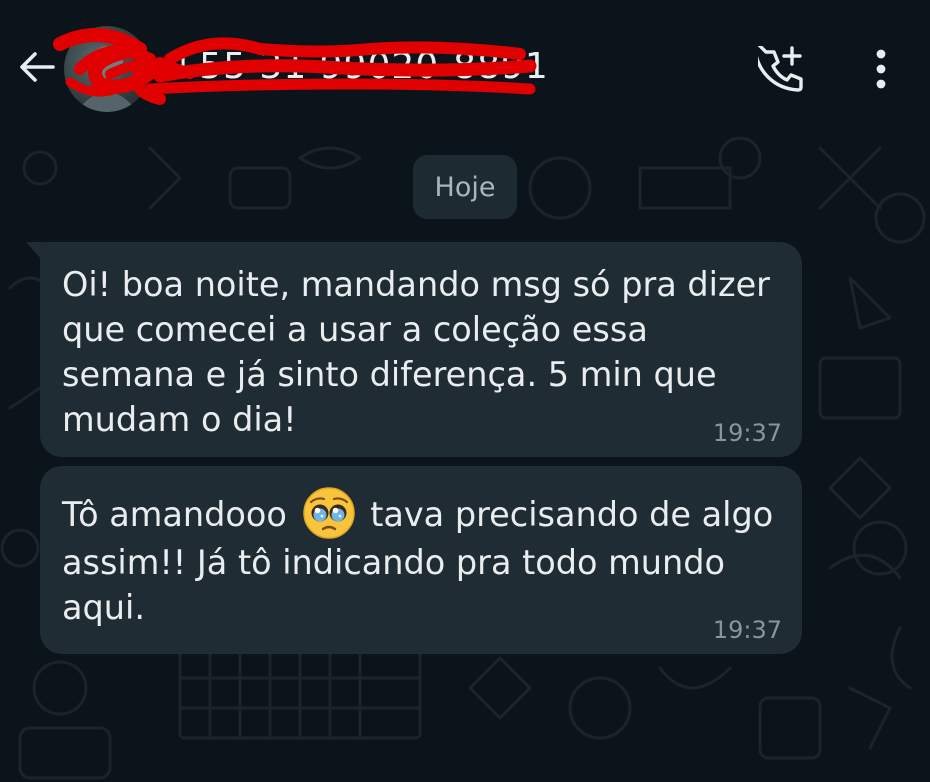 The height and width of the screenshot is (782, 930). I want to click on add-call-button, so click(781, 69).